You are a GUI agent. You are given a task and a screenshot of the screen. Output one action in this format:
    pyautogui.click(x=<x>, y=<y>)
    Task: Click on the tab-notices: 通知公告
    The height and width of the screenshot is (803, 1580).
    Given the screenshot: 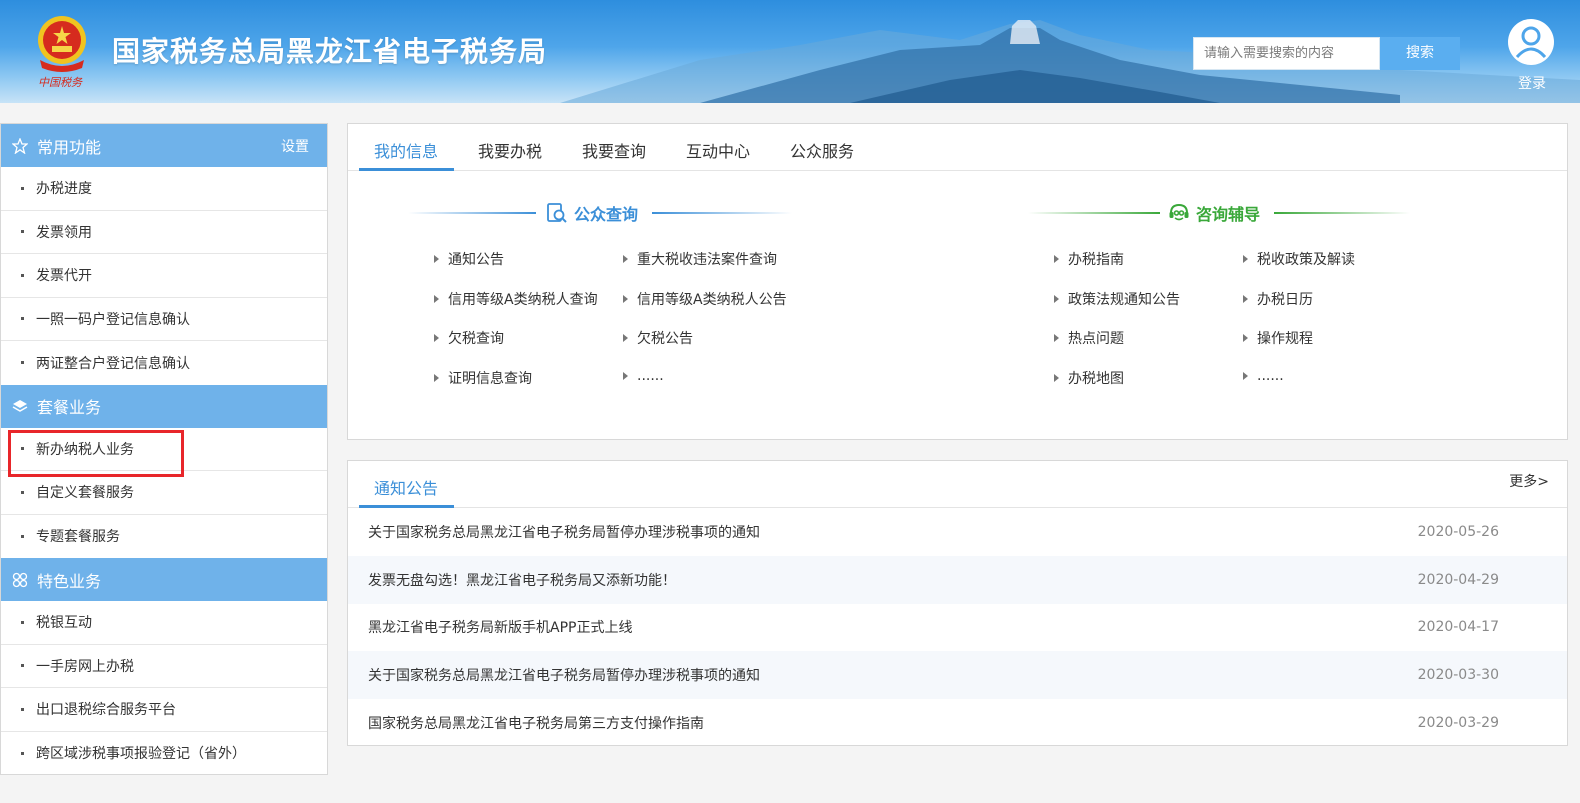 What is the action you would take?
    pyautogui.click(x=406, y=487)
    